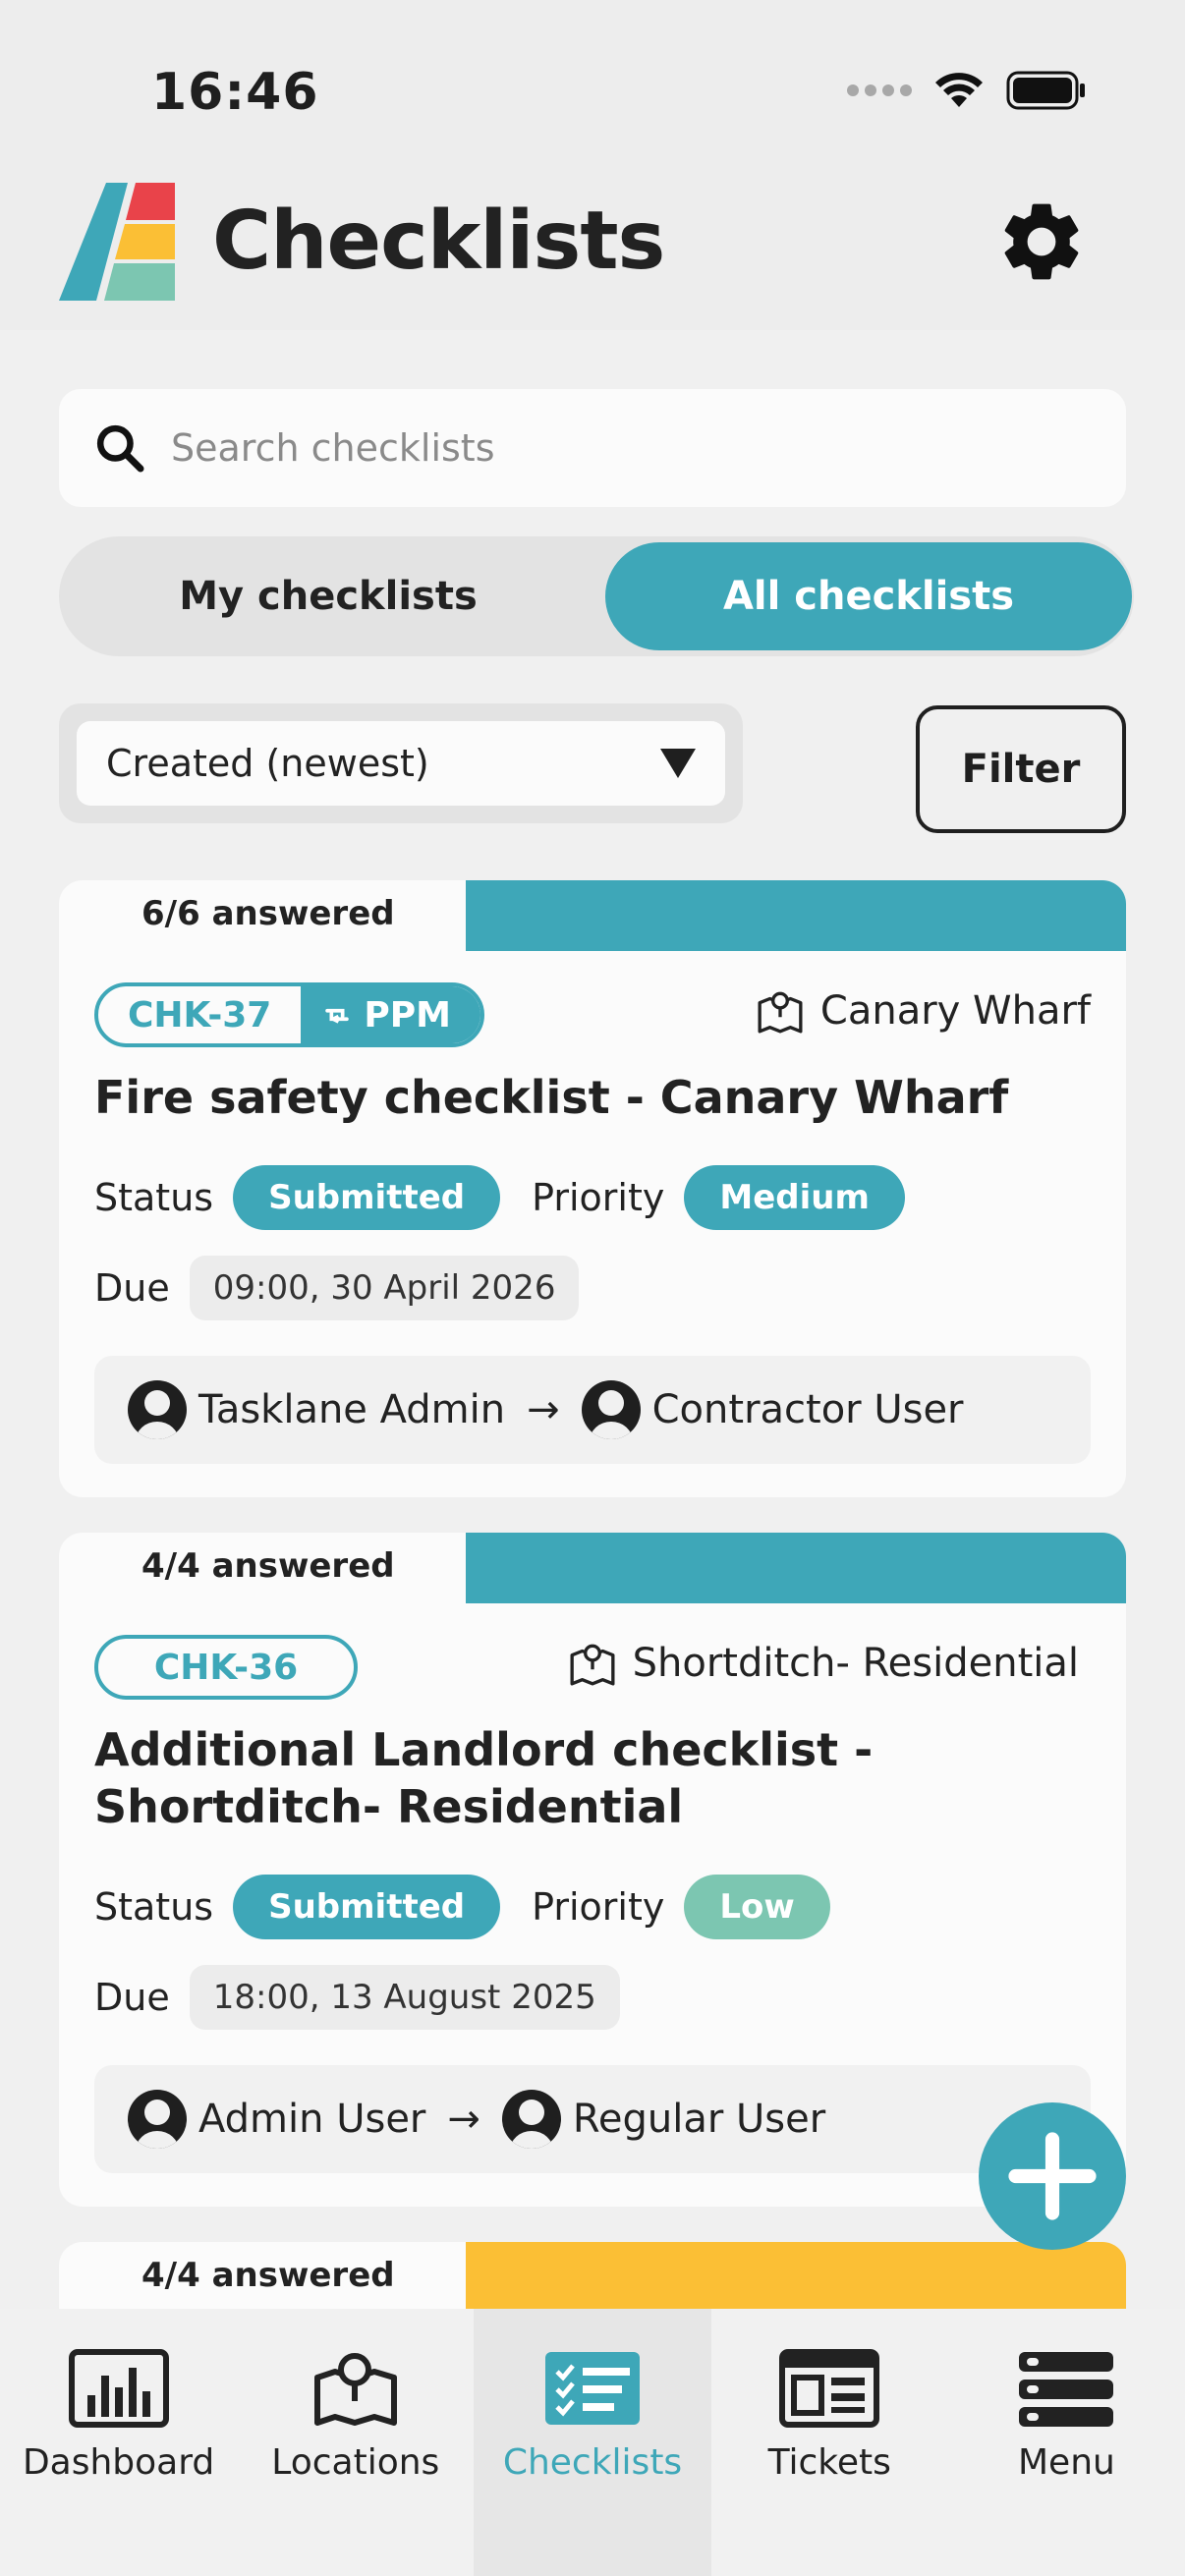 The image size is (1185, 2576). What do you see at coordinates (267, 763) in the screenshot?
I see `sort-selected-value: Created (newest)` at bounding box center [267, 763].